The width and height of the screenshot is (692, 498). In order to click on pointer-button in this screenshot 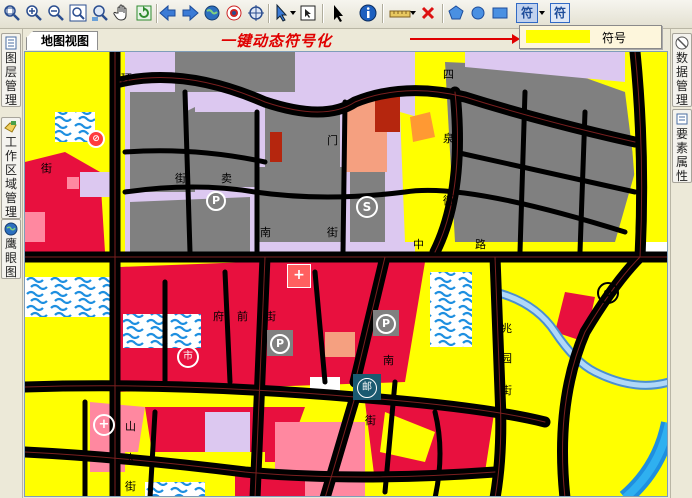, I will do `click(338, 13)`.